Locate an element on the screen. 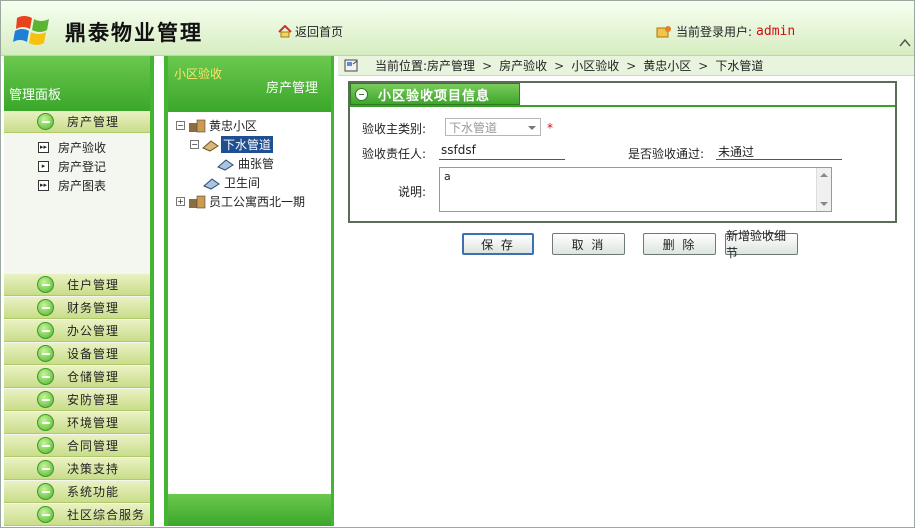 This screenshot has height=528, width=915. delete-button: 删 除 is located at coordinates (679, 244).